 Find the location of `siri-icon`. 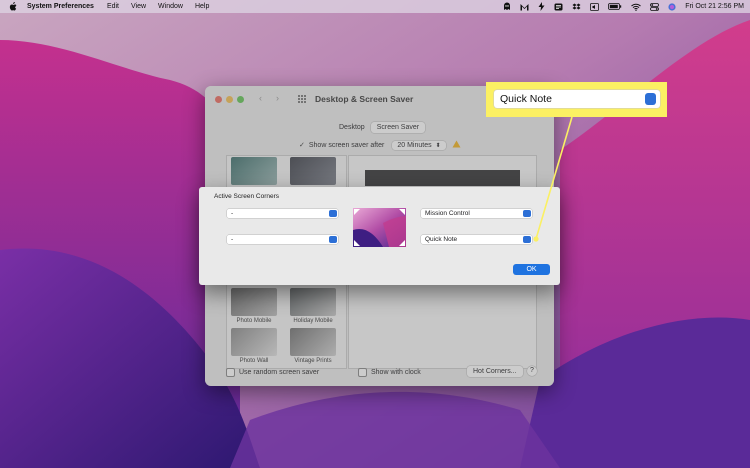

siri-icon is located at coordinates (672, 6).